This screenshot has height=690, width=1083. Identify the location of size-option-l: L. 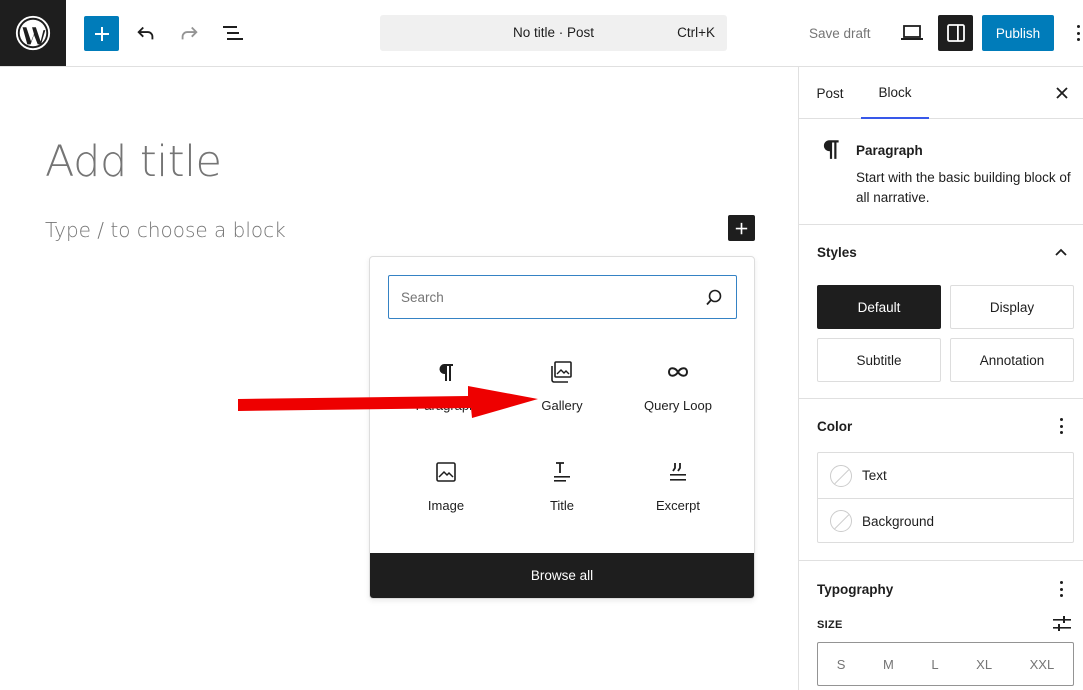
(934, 664).